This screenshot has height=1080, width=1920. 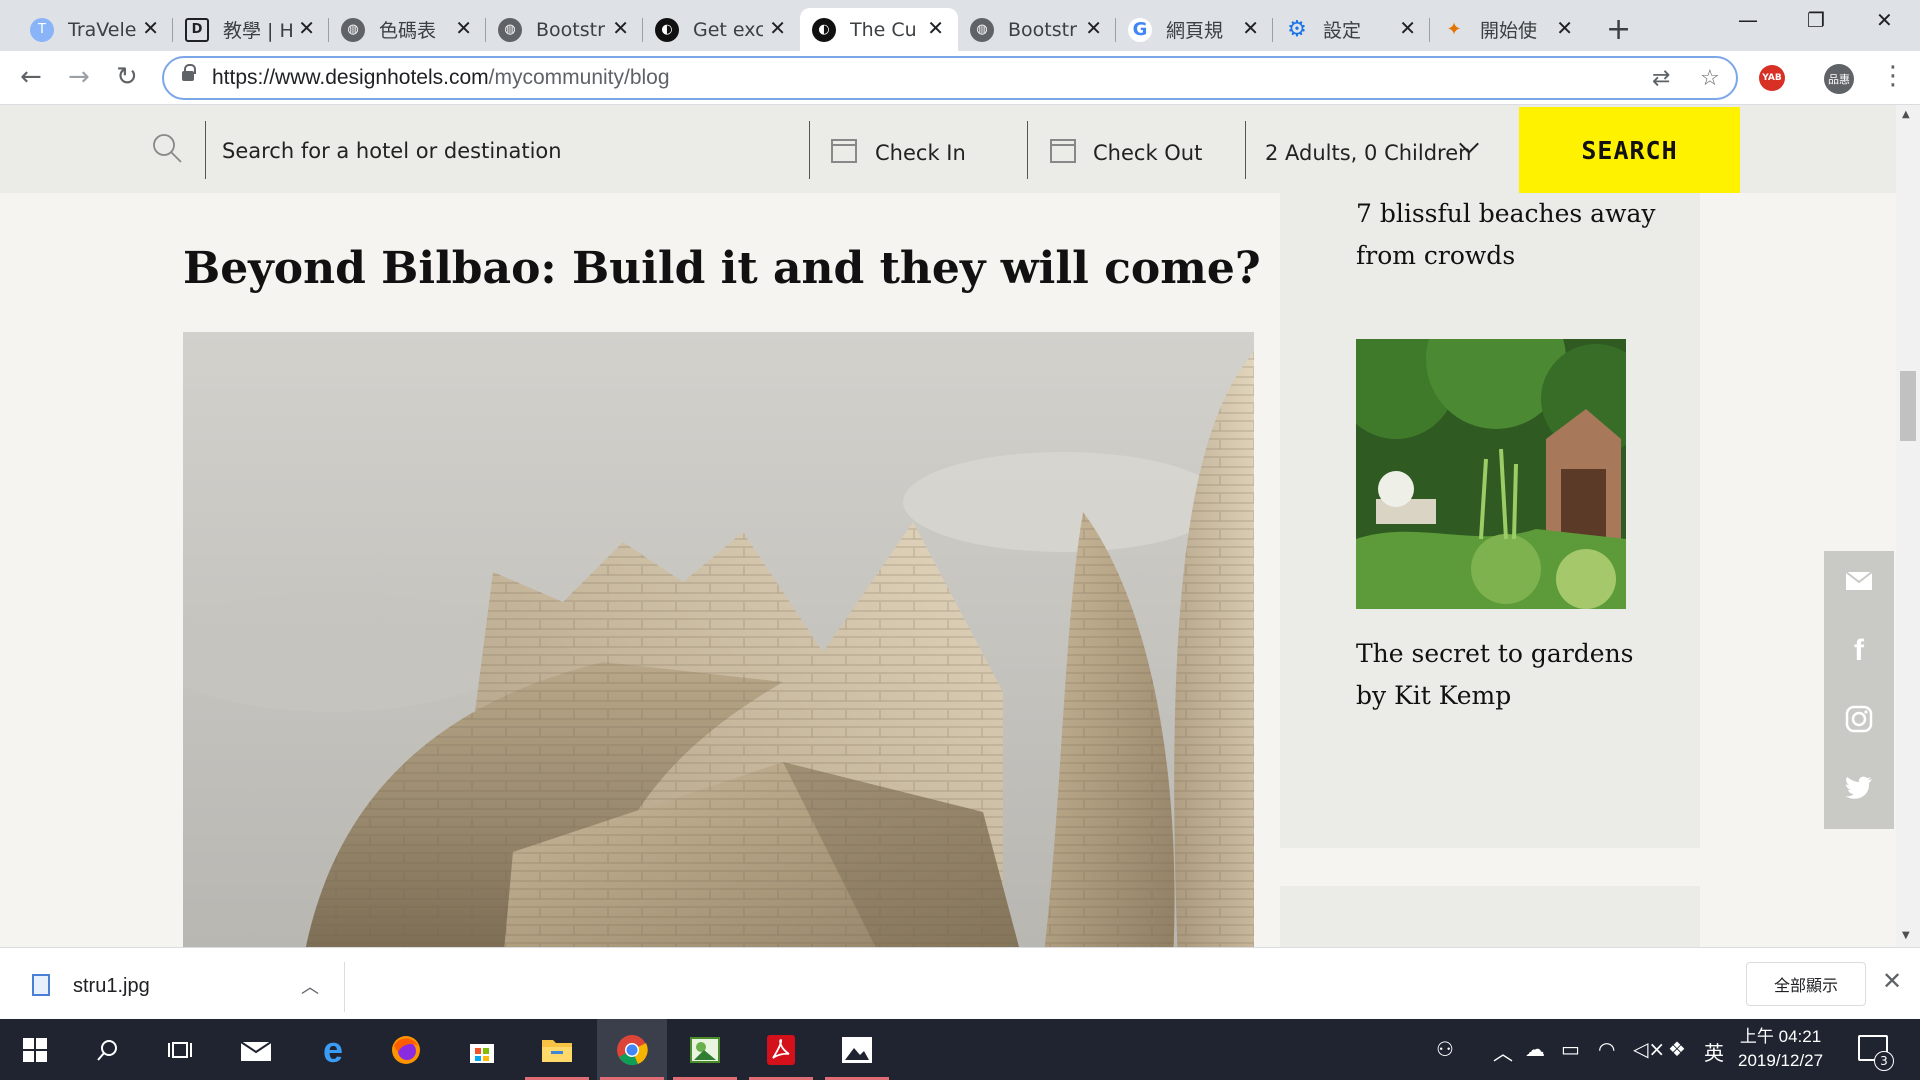 What do you see at coordinates (1859, 788) in the screenshot?
I see `twitter-icon` at bounding box center [1859, 788].